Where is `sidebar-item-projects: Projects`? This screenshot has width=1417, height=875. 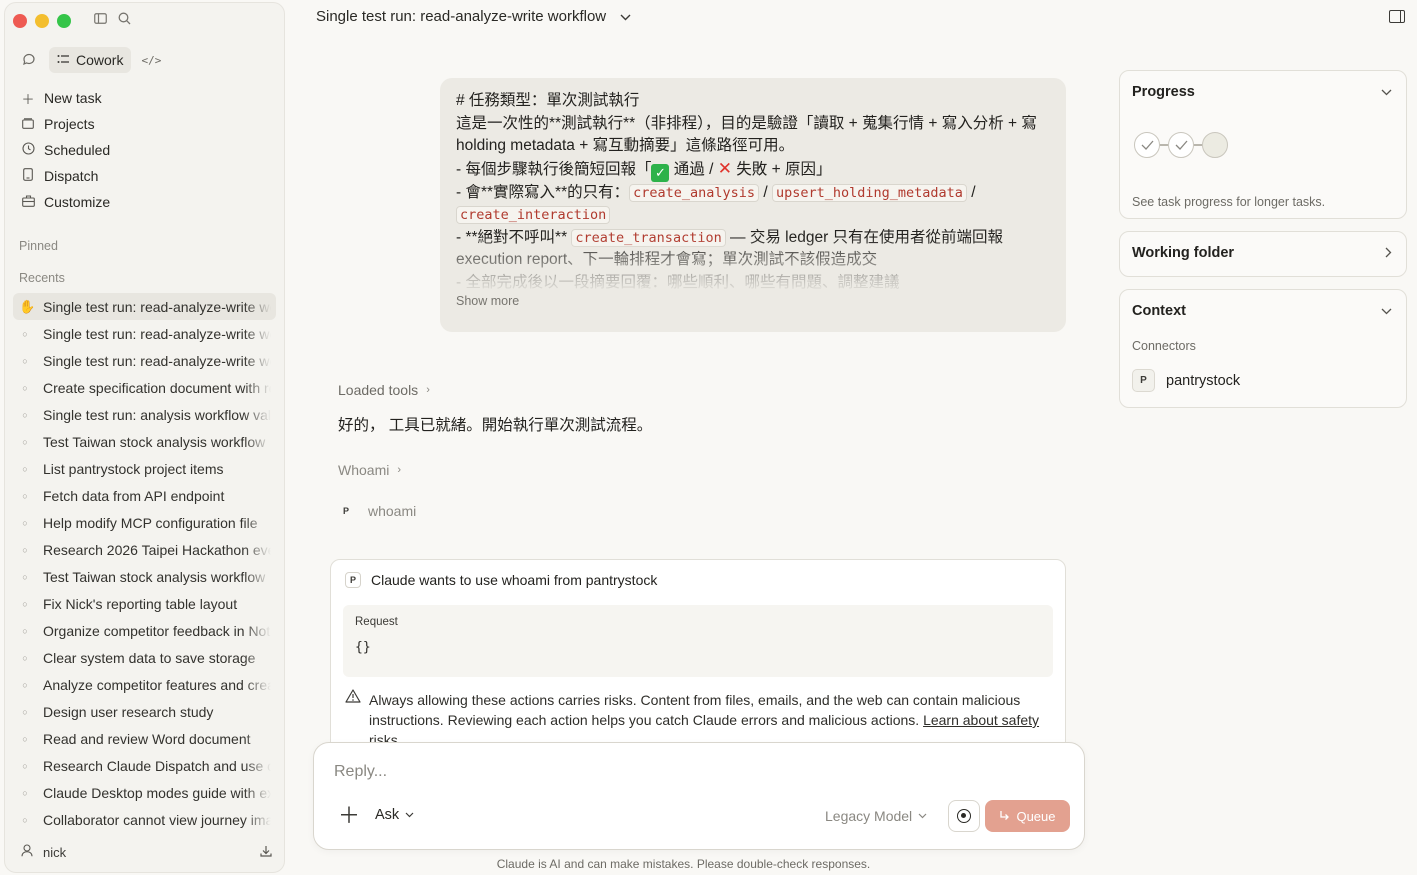 sidebar-item-projects: Projects is located at coordinates (144, 124).